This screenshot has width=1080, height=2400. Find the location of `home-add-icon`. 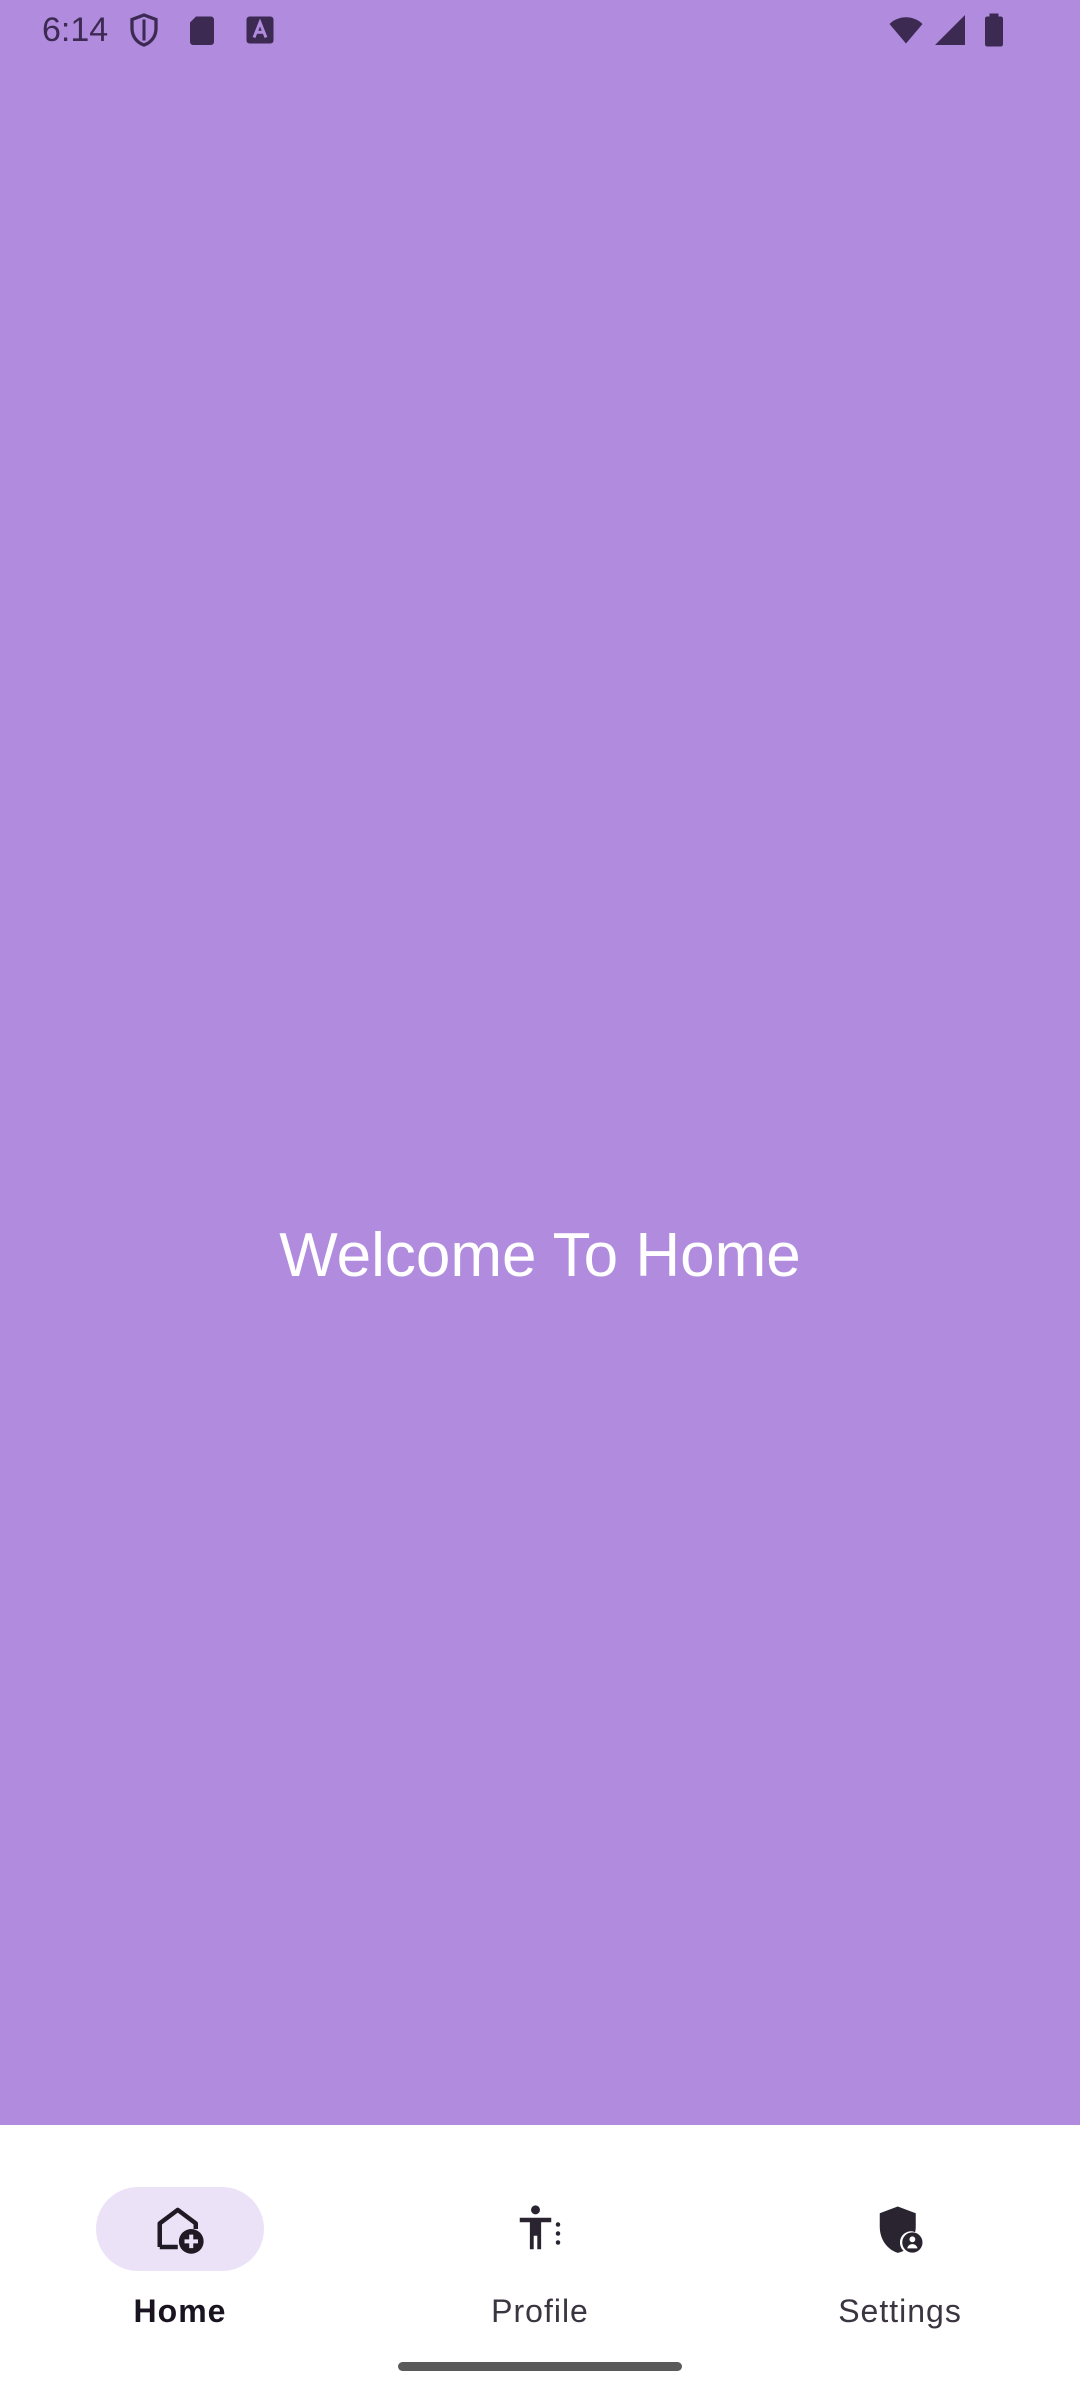

home-add-icon is located at coordinates (180, 2229).